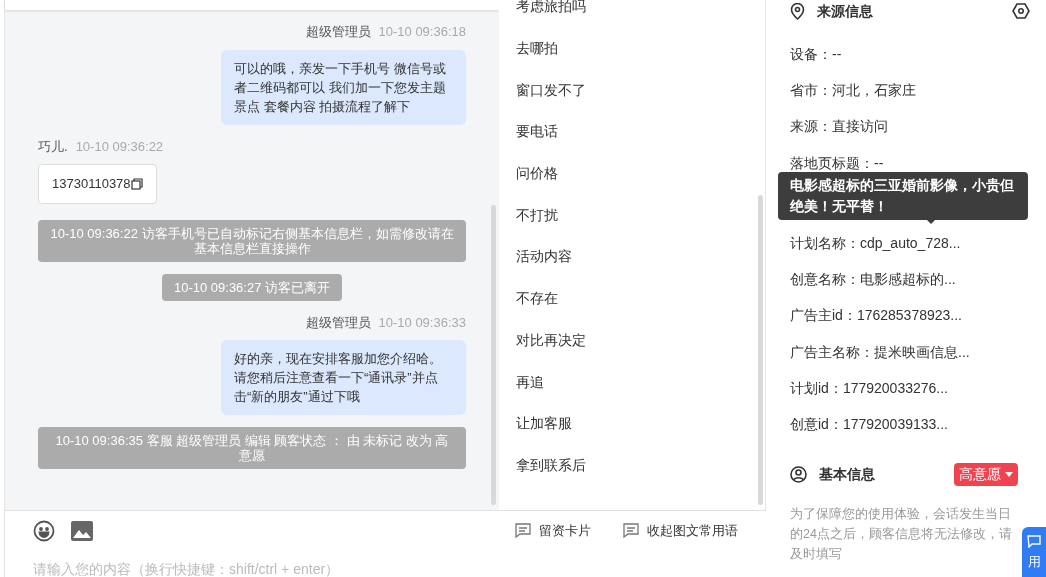 This screenshot has width=1046, height=577. What do you see at coordinates (1034, 541) in the screenshot?
I see `chat-icon` at bounding box center [1034, 541].